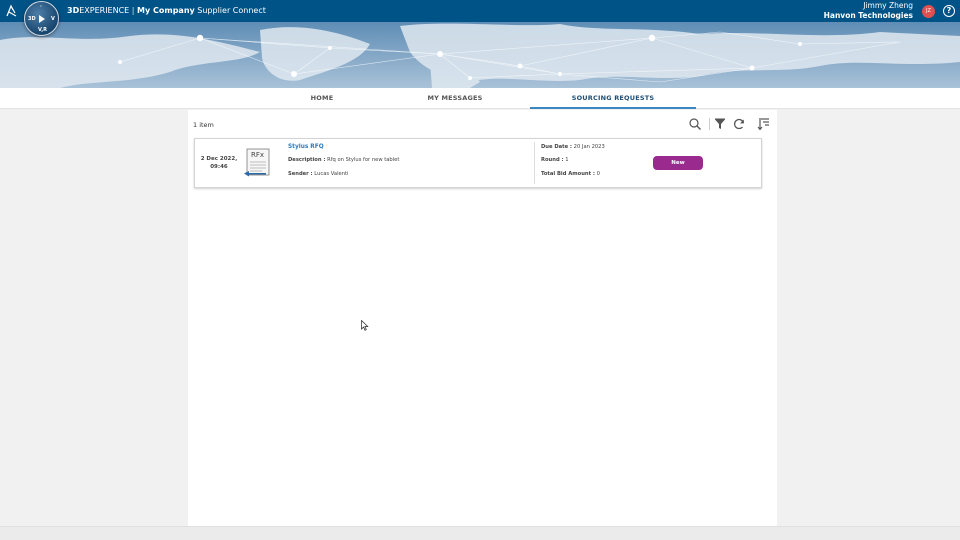  I want to click on request-sender: Sender : Lucas Valenti, so click(318, 174).